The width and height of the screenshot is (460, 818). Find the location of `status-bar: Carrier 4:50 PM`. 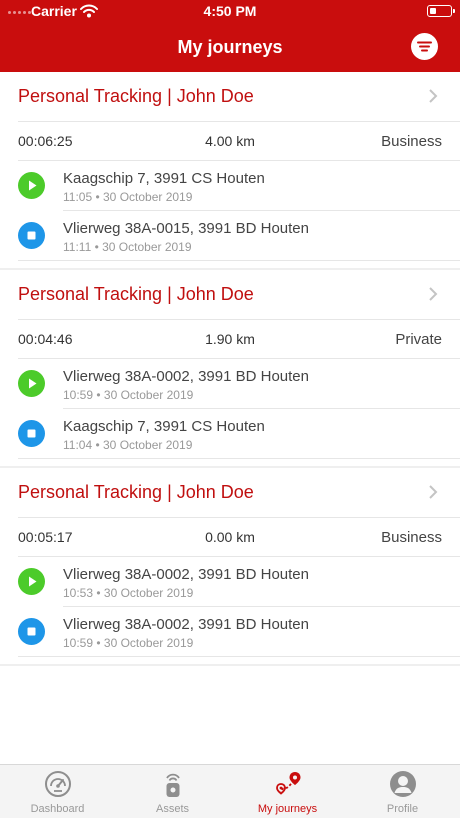

status-bar: Carrier 4:50 PM is located at coordinates (230, 12).